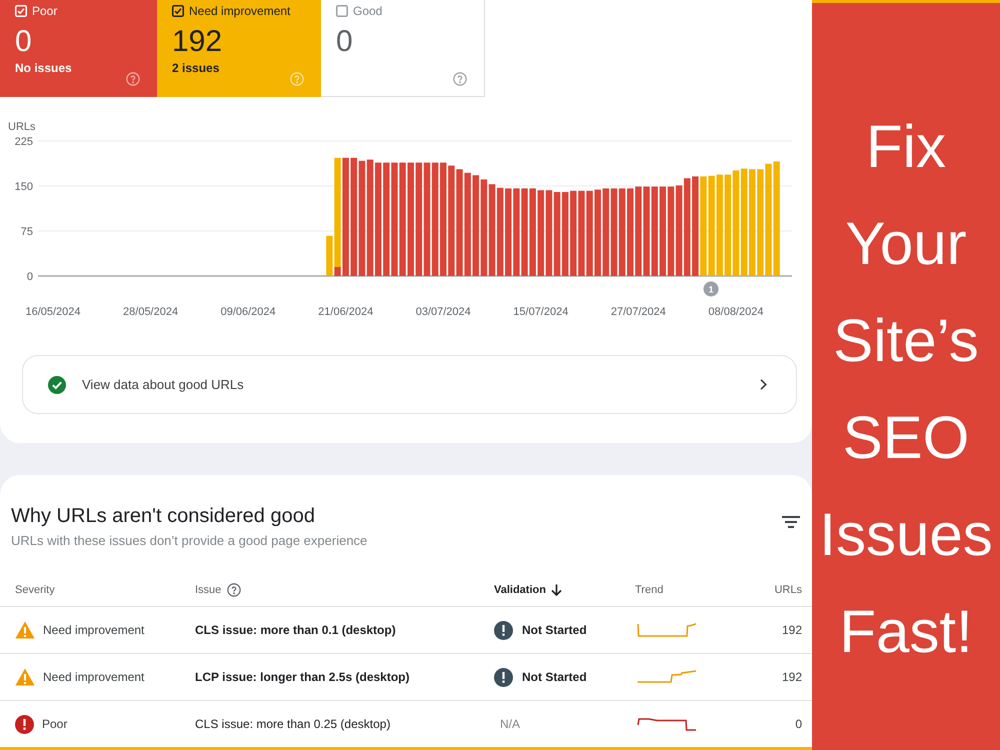 This screenshot has width=1000, height=750. What do you see at coordinates (528, 590) in the screenshot?
I see `column-header: Validation` at bounding box center [528, 590].